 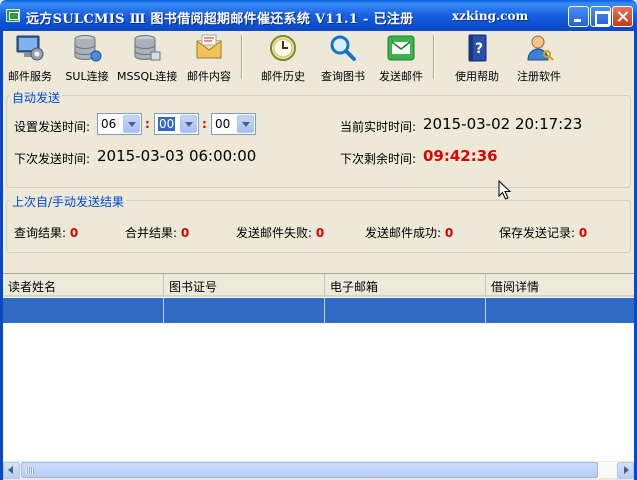 I want to click on window-title: 远方SULCMIS Ⅲ 图书借阅超期邮件催还系统 V11.1 - 已注册, so click(x=220, y=19).